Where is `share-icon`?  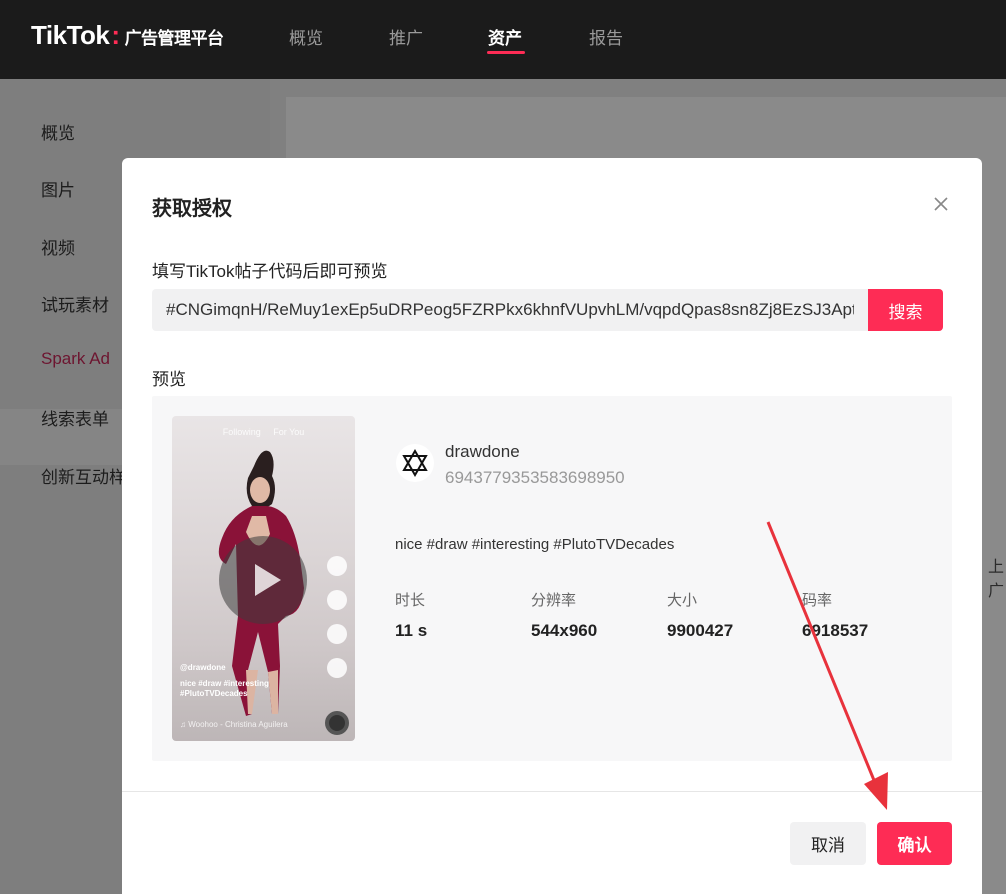
share-icon is located at coordinates (337, 668).